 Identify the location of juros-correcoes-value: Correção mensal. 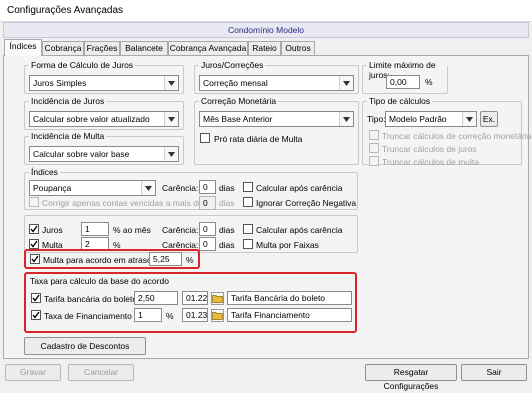
(235, 83).